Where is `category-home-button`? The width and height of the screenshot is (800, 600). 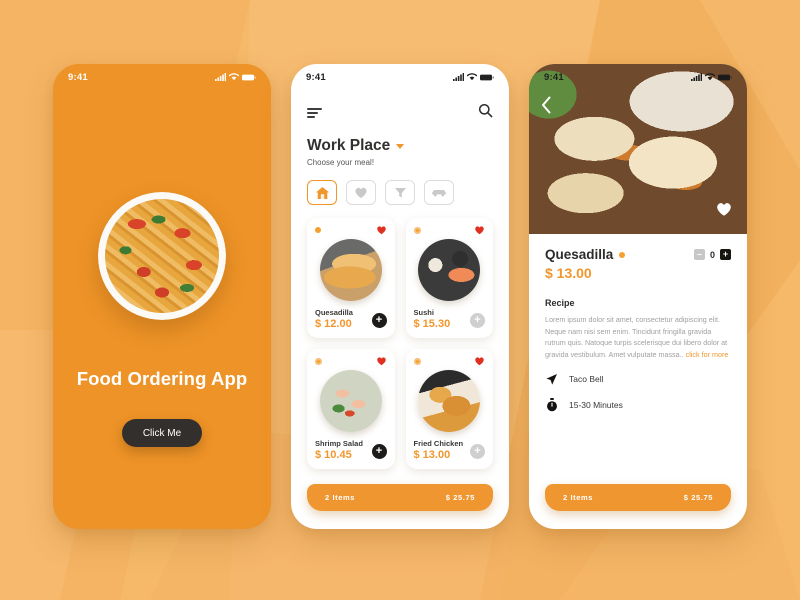
category-home-button is located at coordinates (322, 192).